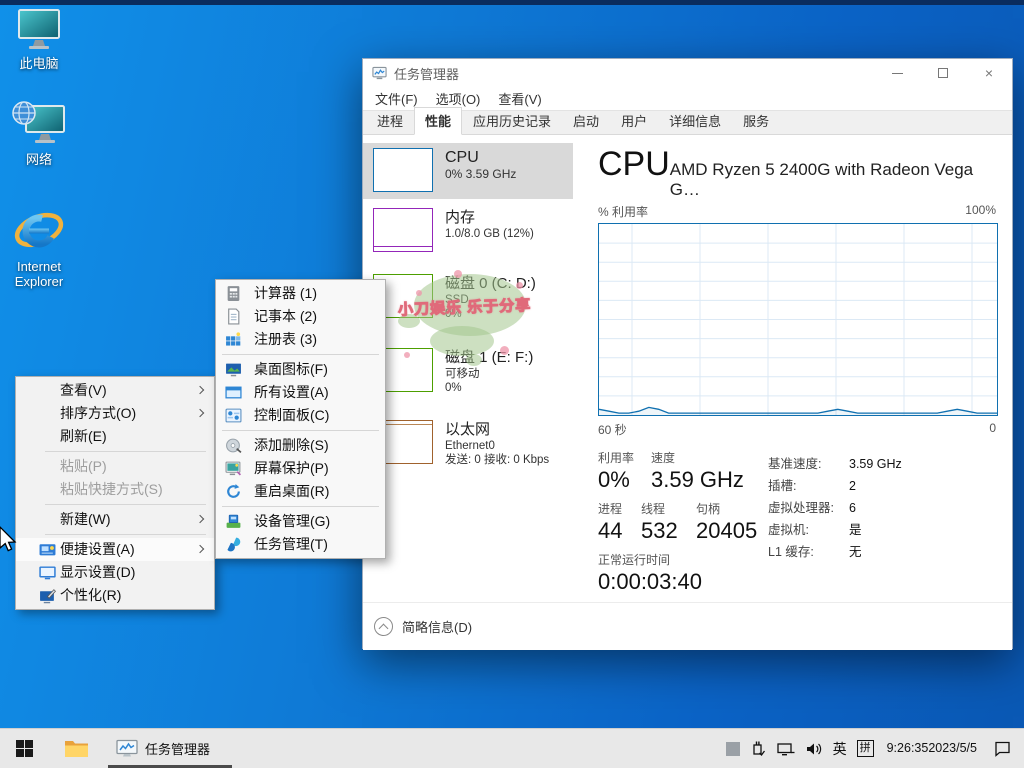  I want to click on sidebar-item-memory: 内存 1.0/8.0 GB (12%), so click(468, 231).